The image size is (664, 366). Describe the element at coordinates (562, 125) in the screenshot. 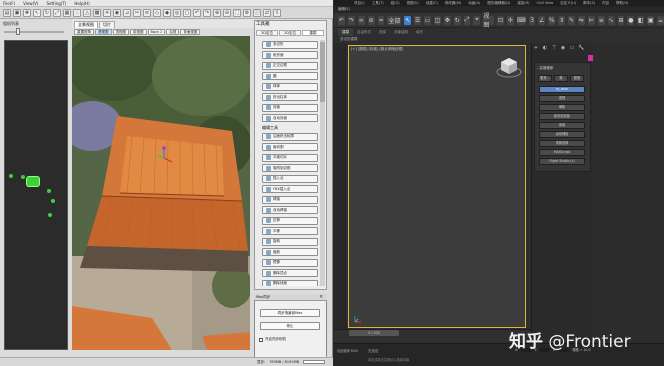

I see `utility-button: 测量` at that location.